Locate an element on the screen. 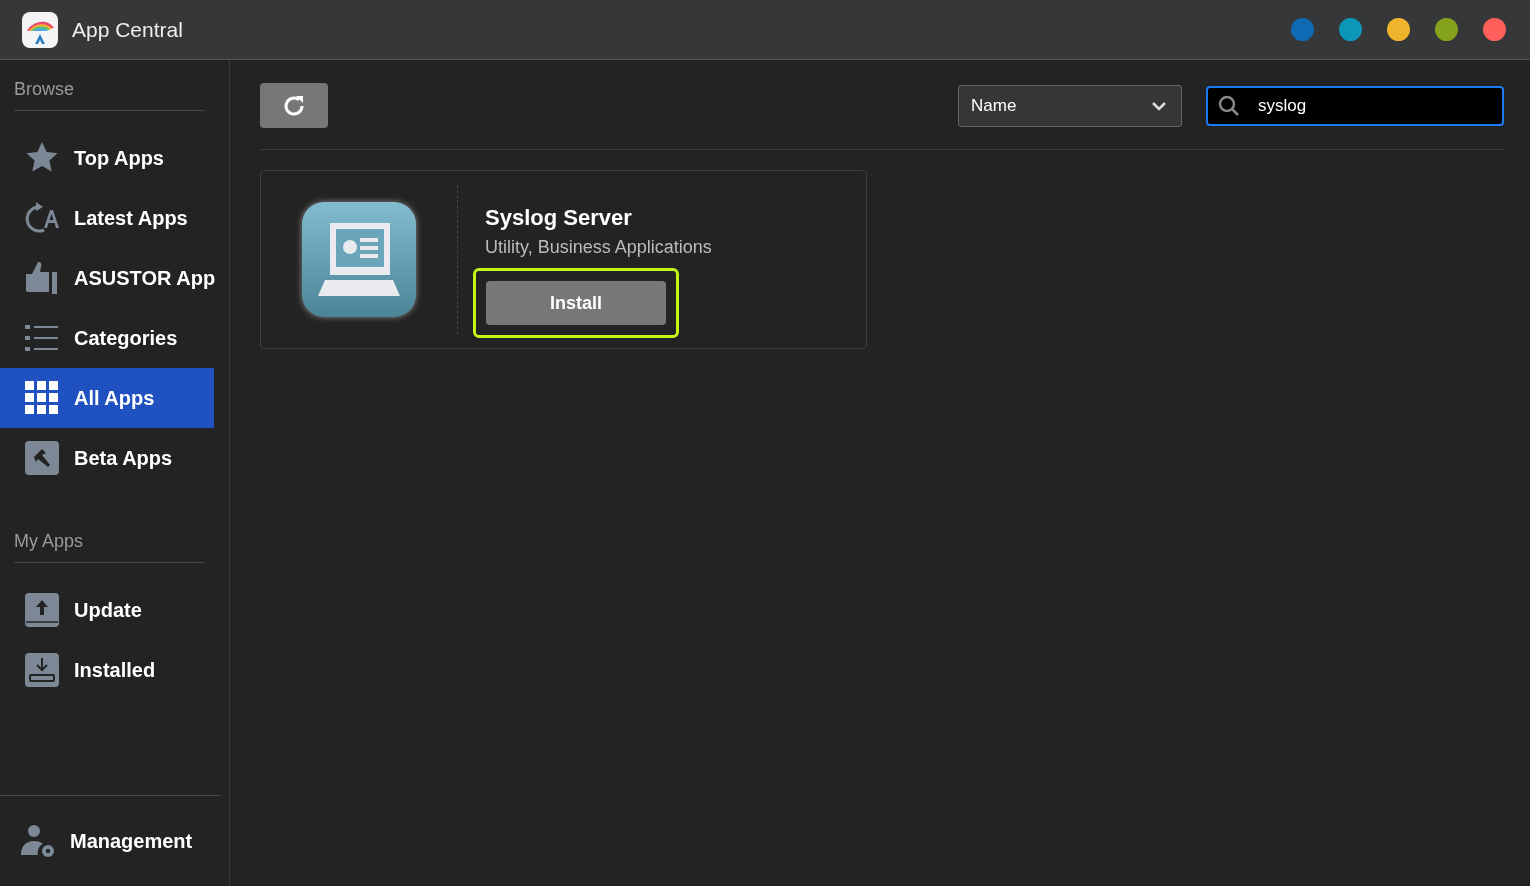 The image size is (1530, 886). user-gear-icon is located at coordinates (38, 841).